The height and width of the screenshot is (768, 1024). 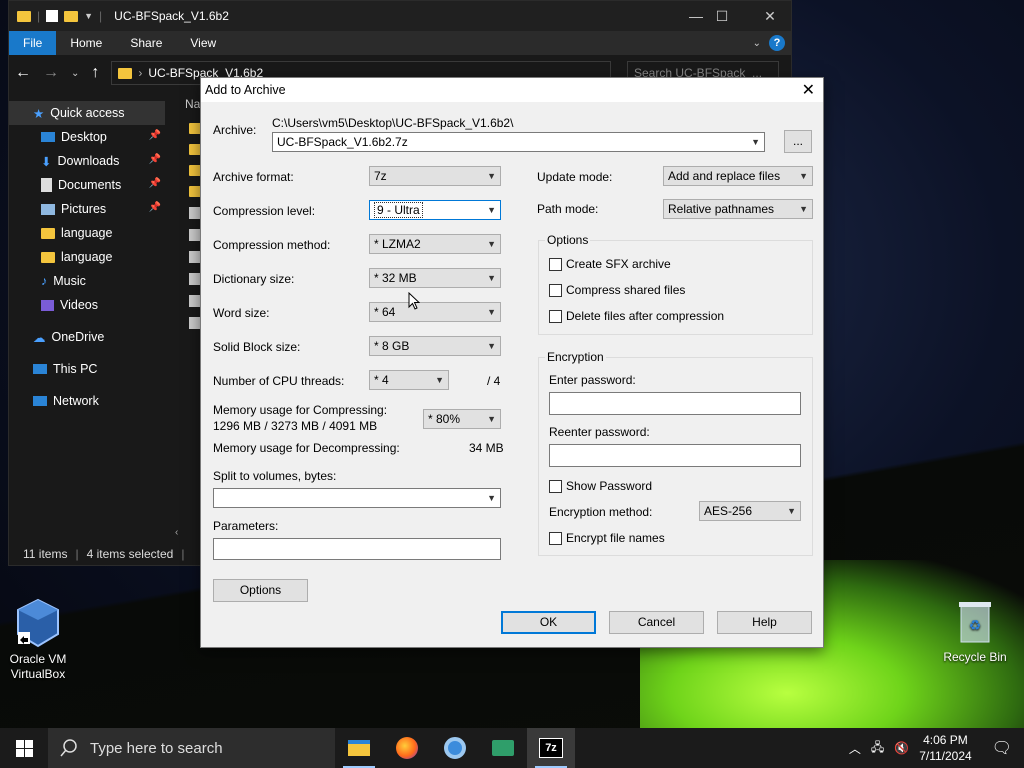 I want to click on nav-item-downloads: ⬇ Downloads 📌, so click(x=87, y=161).